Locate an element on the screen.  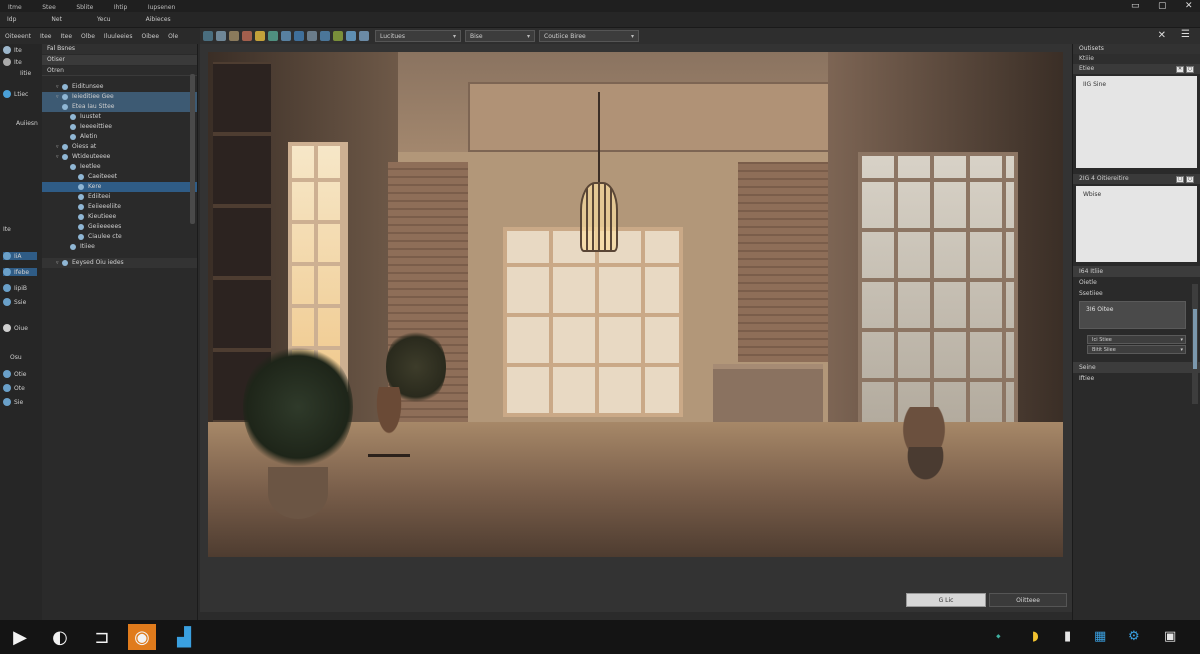
tool-grid-icon is located at coordinates (312, 36).